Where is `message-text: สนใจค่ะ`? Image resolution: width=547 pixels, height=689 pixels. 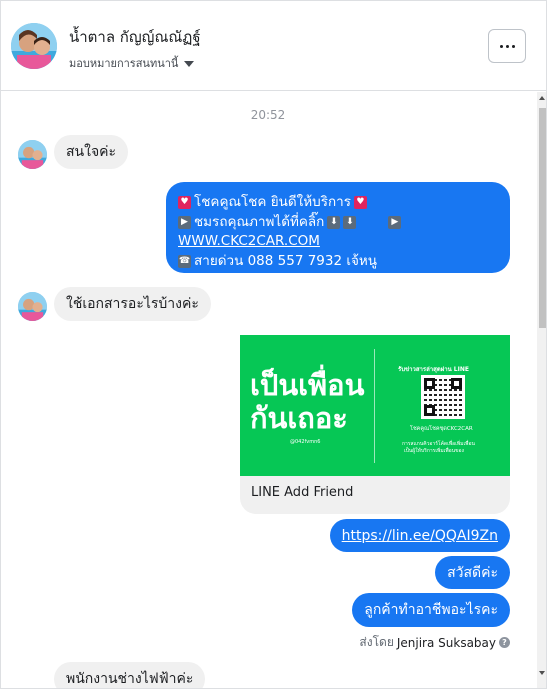 message-text: สนใจค่ะ is located at coordinates (91, 152).